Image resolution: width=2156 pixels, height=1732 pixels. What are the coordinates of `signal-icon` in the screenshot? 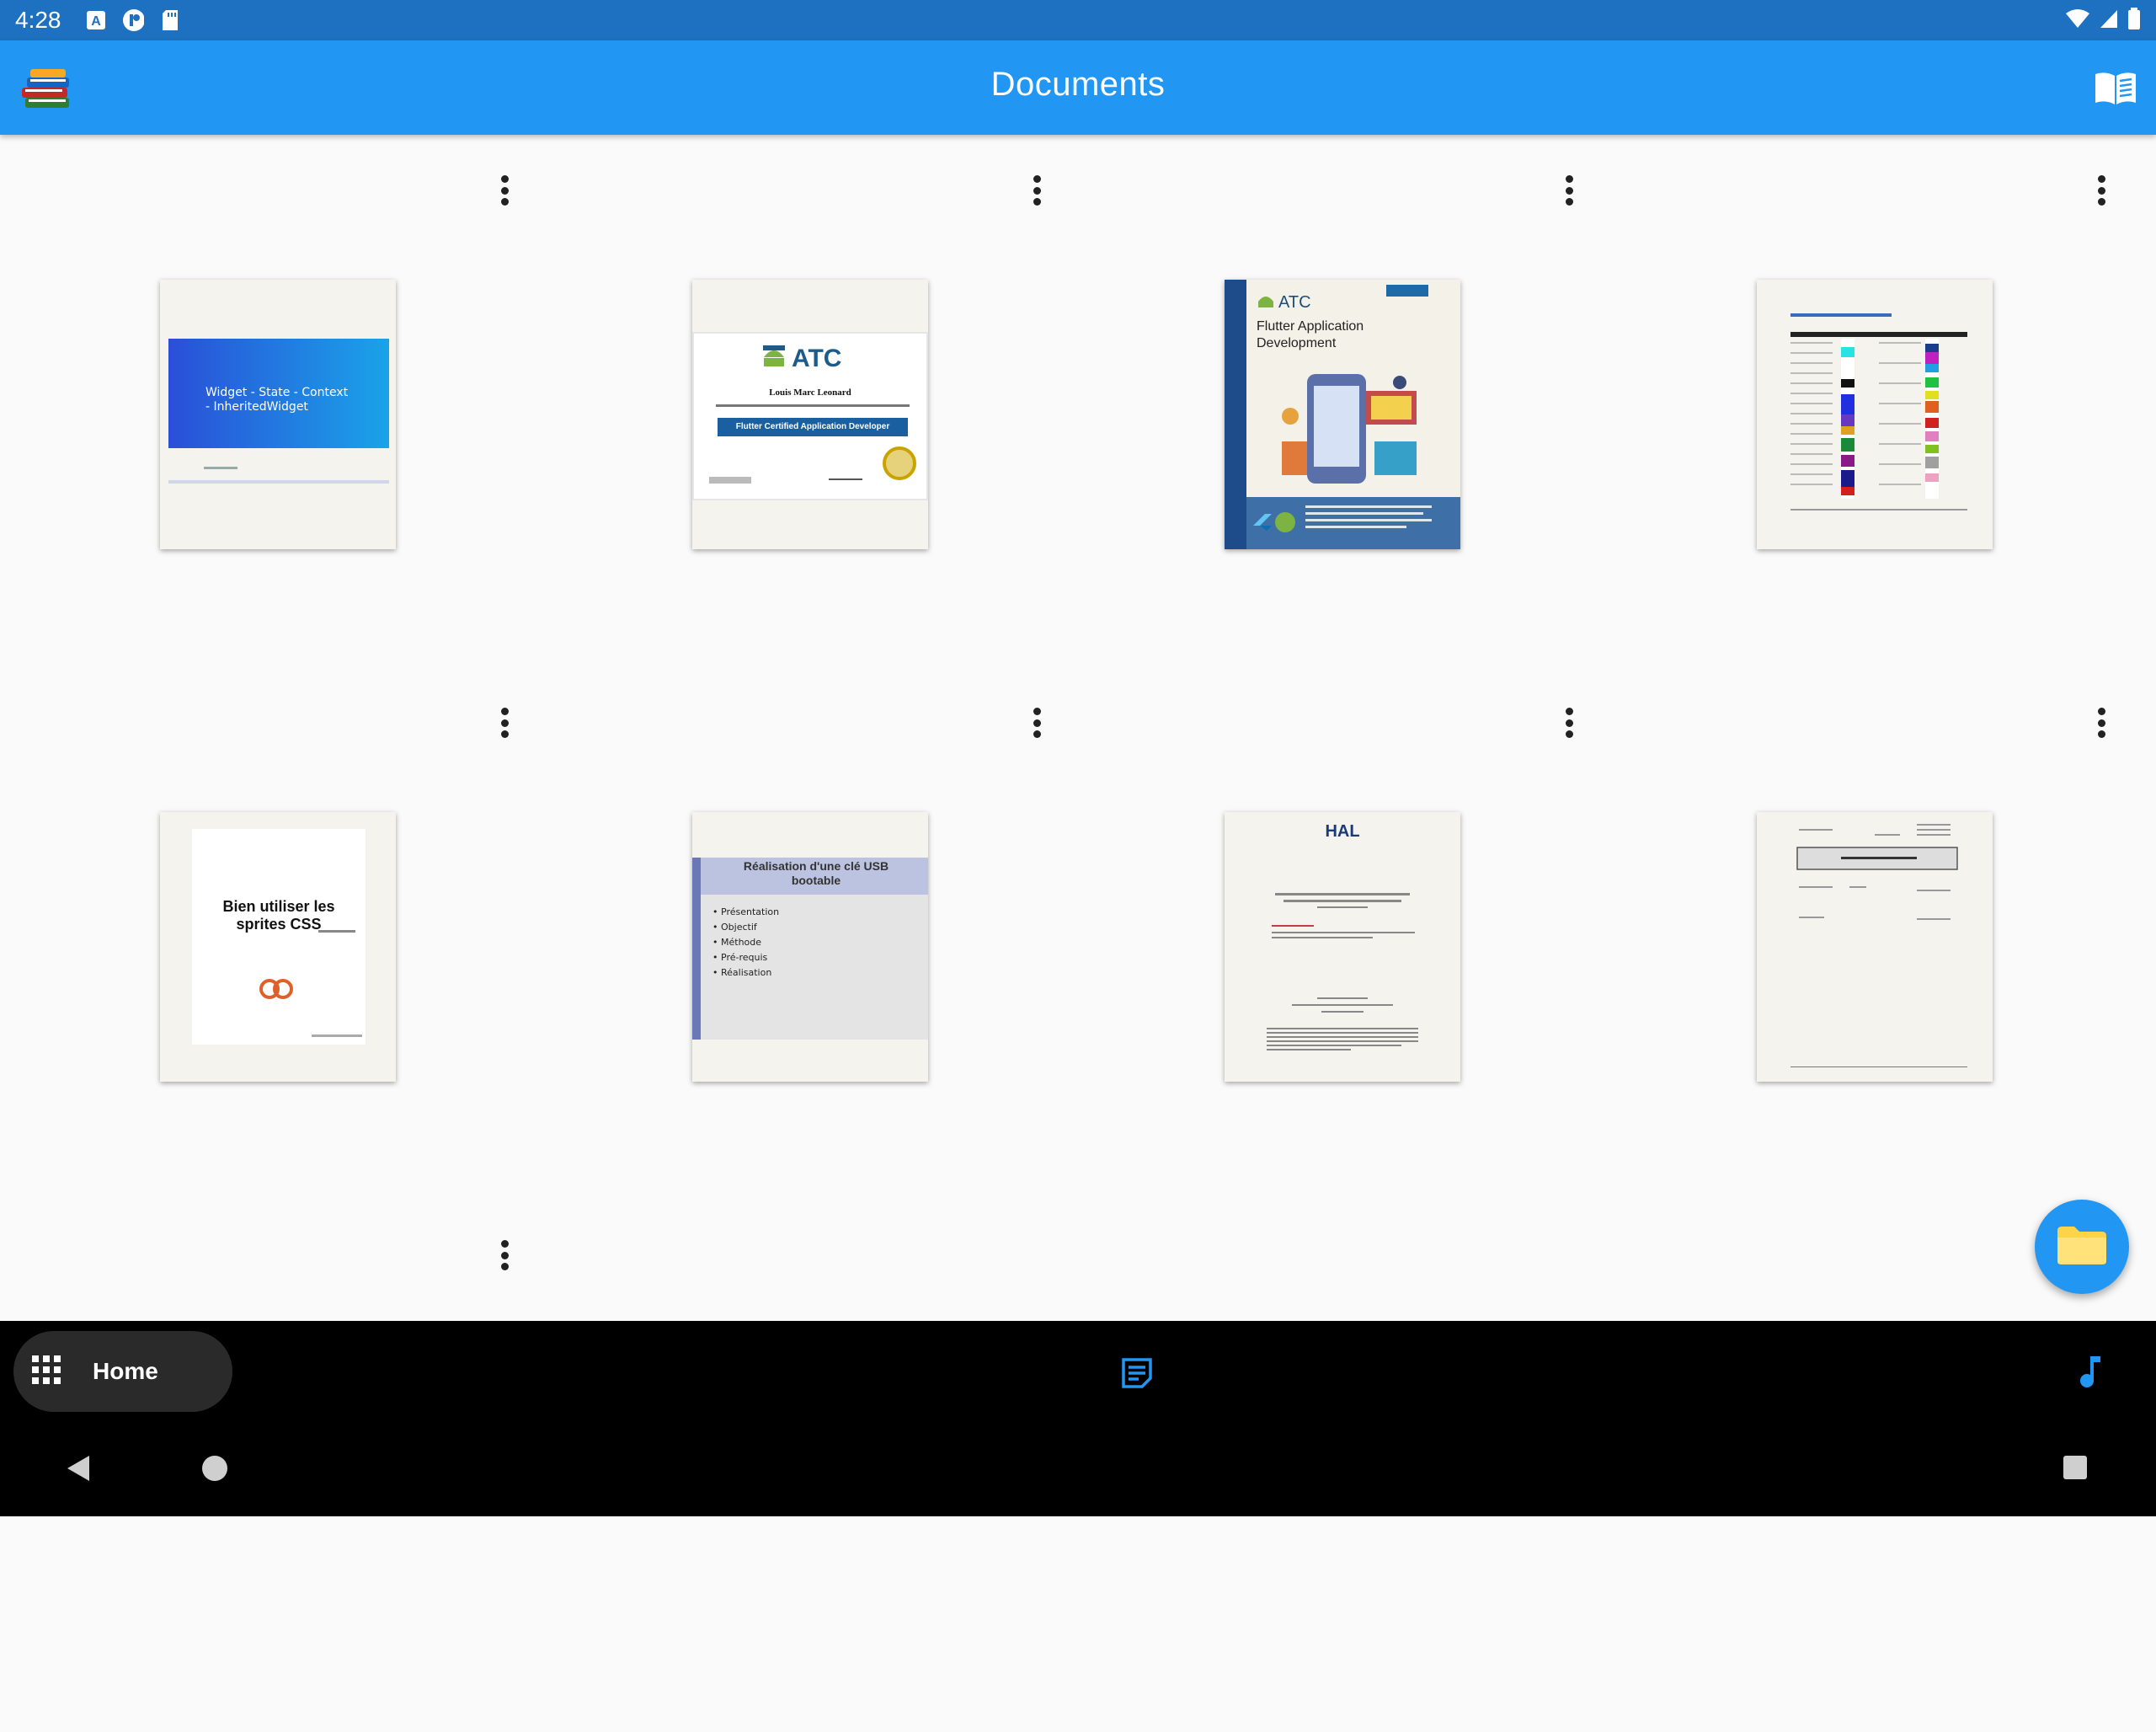 It's located at (2109, 20).